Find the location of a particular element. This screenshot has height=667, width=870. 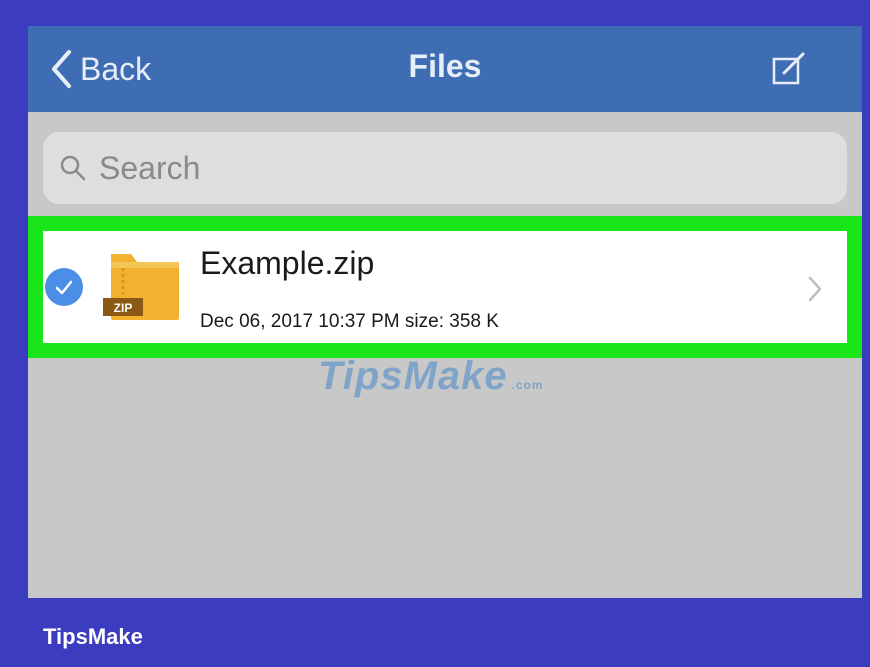

file-meta: Dec 06, 2017 10:37 PM size: 358 K is located at coordinates (349, 321).